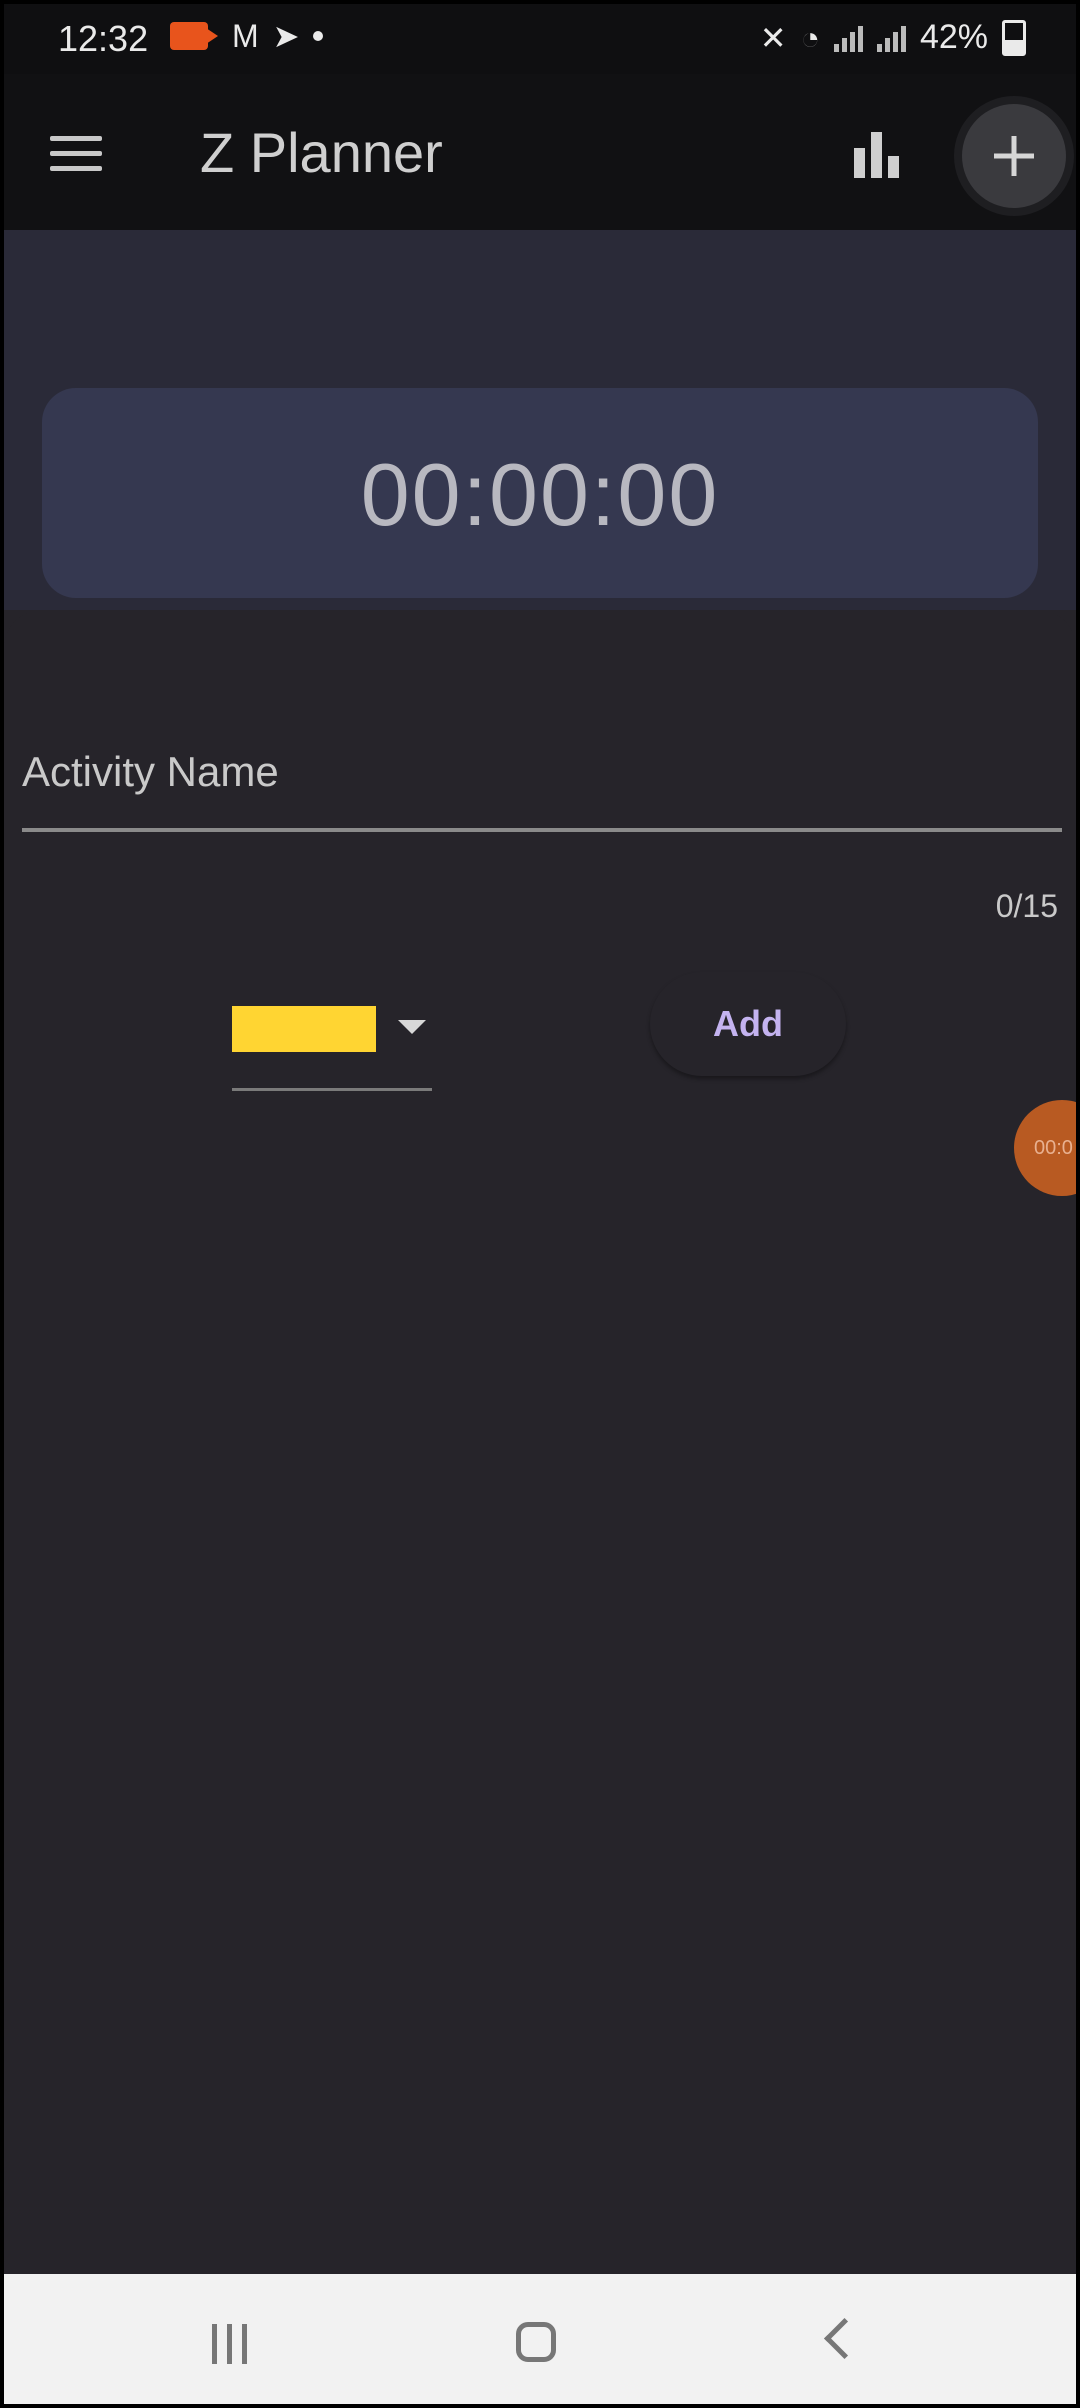 The height and width of the screenshot is (2408, 1080). Describe the element at coordinates (953, 37) in the screenshot. I see `battery-percent: 42%` at that location.